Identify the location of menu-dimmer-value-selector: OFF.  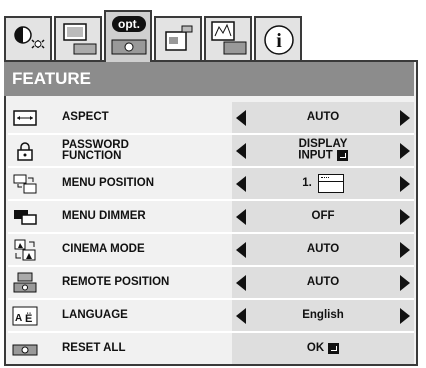
(323, 216).